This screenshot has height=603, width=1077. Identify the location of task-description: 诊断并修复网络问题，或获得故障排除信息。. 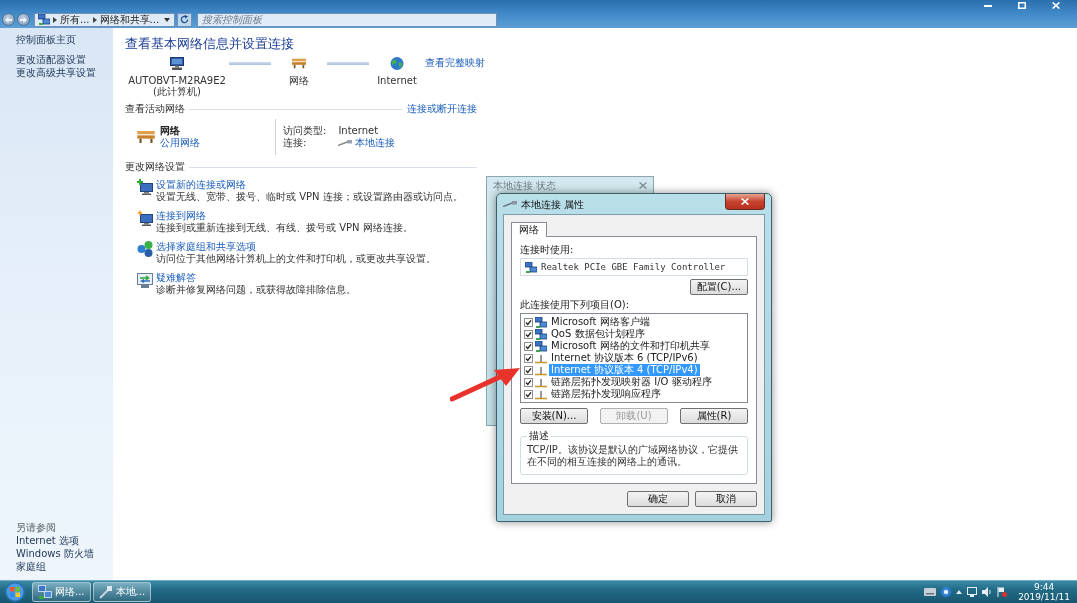
(256, 290).